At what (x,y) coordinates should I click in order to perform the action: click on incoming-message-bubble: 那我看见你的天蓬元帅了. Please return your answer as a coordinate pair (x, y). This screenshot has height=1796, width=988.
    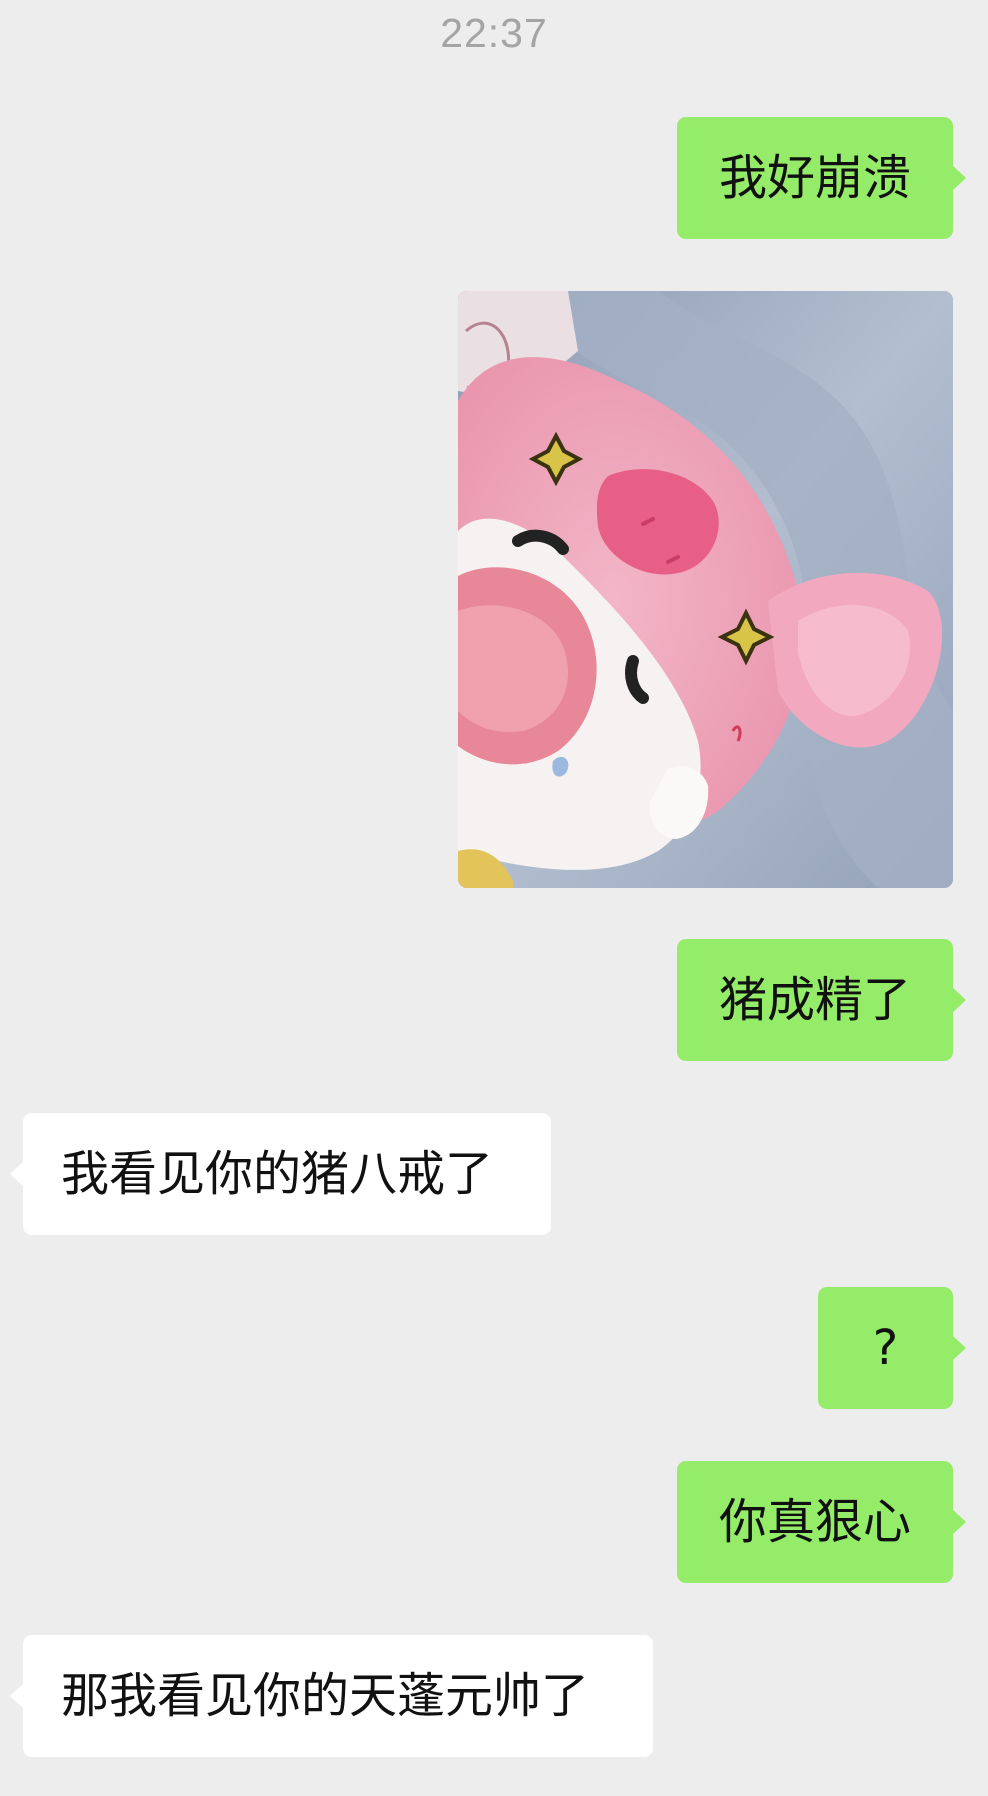
    Looking at the image, I should click on (331, 1696).